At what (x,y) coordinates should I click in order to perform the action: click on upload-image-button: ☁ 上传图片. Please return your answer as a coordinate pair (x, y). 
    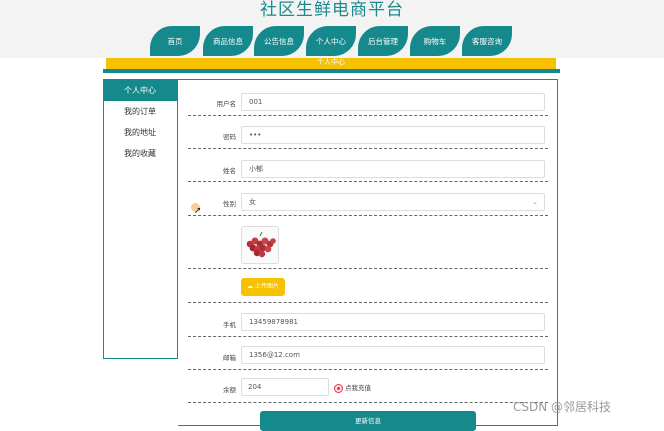
    Looking at the image, I should click on (263, 287).